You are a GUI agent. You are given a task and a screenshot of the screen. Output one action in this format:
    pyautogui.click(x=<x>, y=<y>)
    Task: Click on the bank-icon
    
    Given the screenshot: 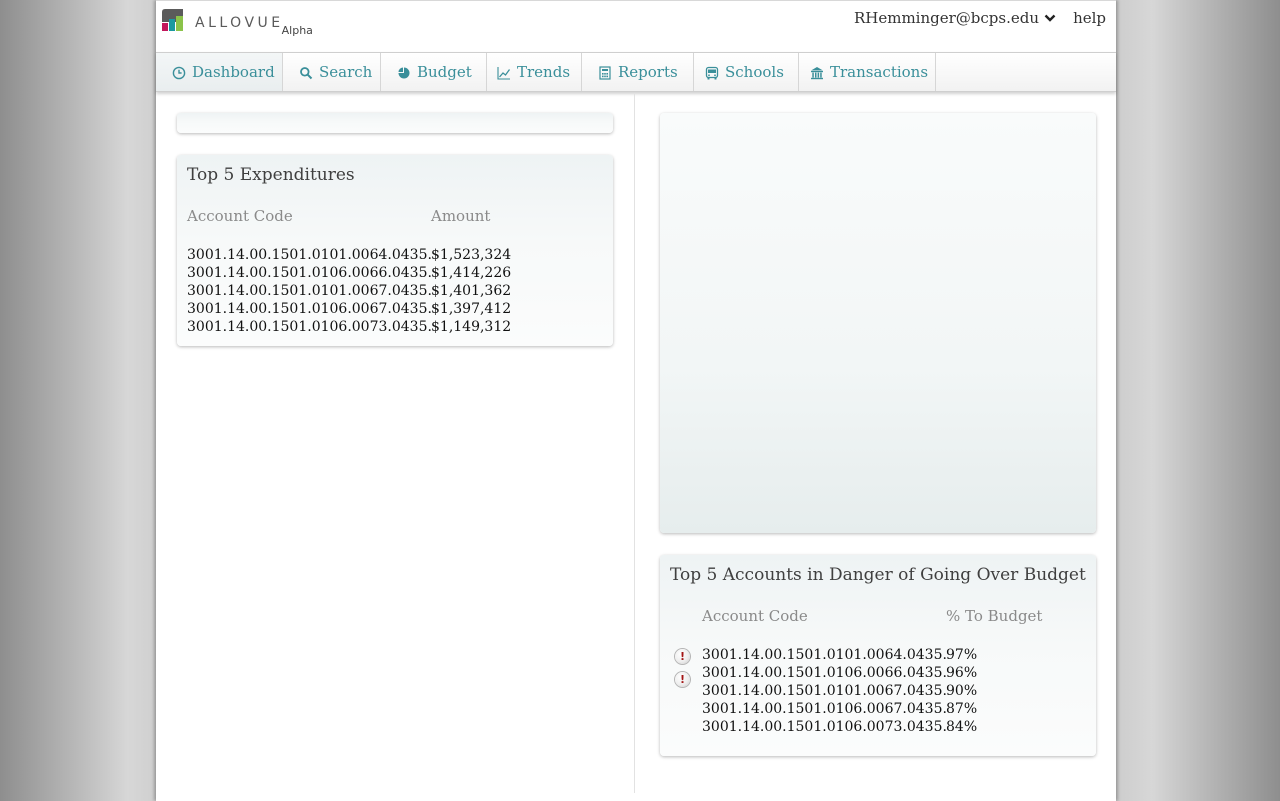 What is the action you would take?
    pyautogui.click(x=817, y=72)
    